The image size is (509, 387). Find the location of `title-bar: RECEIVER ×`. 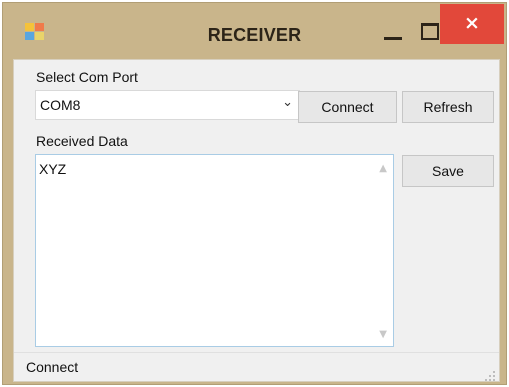

title-bar: RECEIVER × is located at coordinates (254, 31).